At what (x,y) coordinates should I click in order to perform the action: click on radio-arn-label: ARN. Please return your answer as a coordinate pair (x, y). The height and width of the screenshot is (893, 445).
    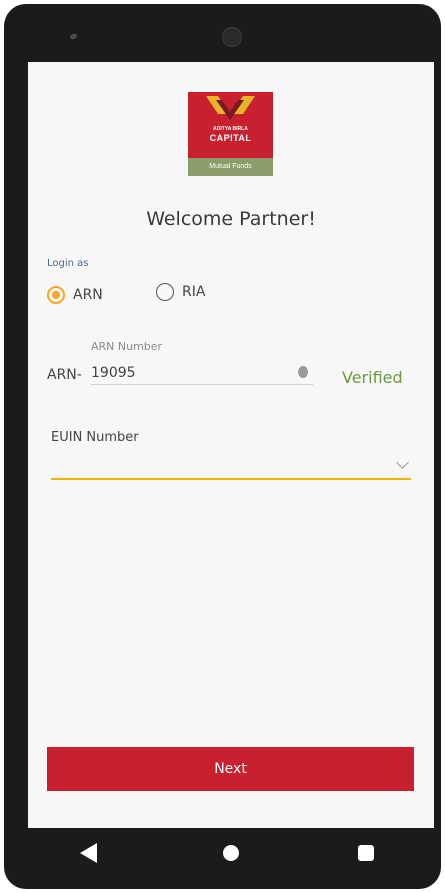
    Looking at the image, I should click on (88, 295).